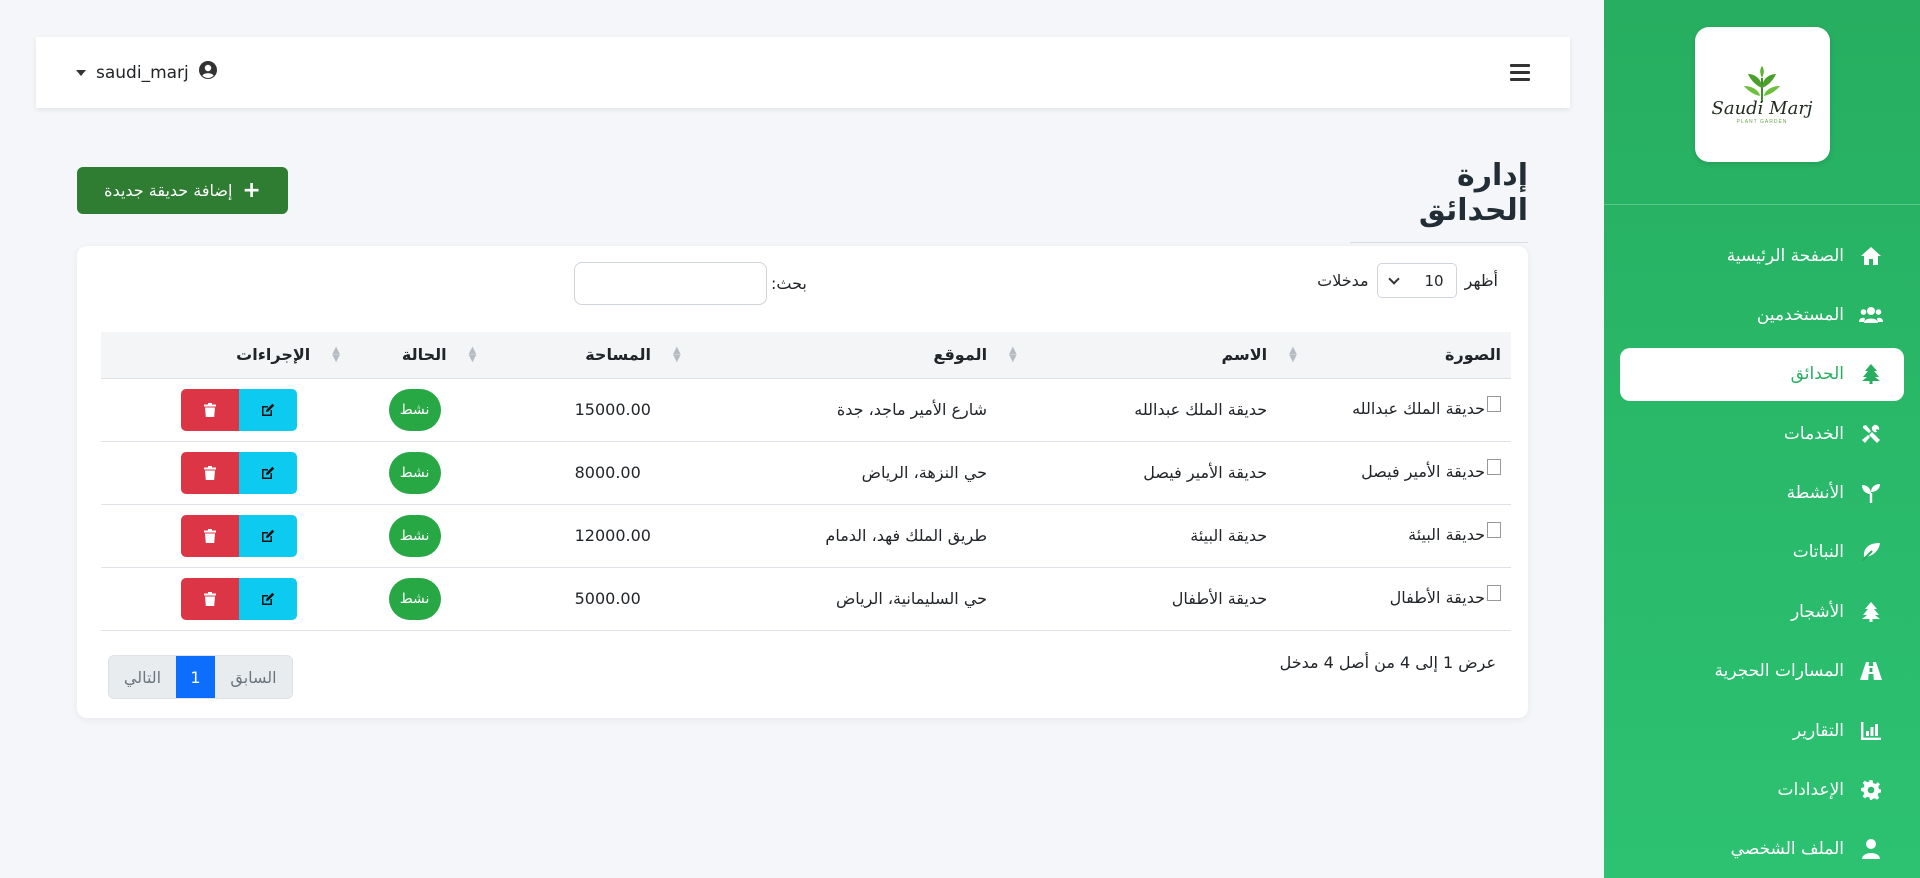 Image resolution: width=1920 pixels, height=878 pixels. I want to click on logo-script-text: Saudi Marj, so click(1762, 108).